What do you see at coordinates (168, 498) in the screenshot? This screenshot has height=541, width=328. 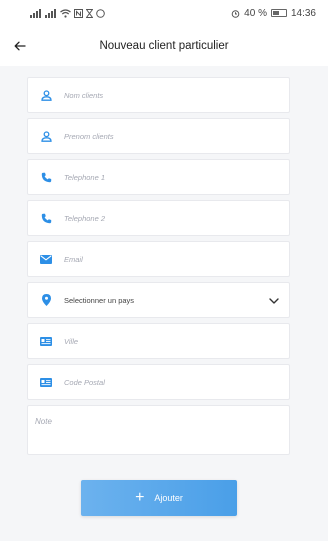 I see `add-button-label: Ajouter` at bounding box center [168, 498].